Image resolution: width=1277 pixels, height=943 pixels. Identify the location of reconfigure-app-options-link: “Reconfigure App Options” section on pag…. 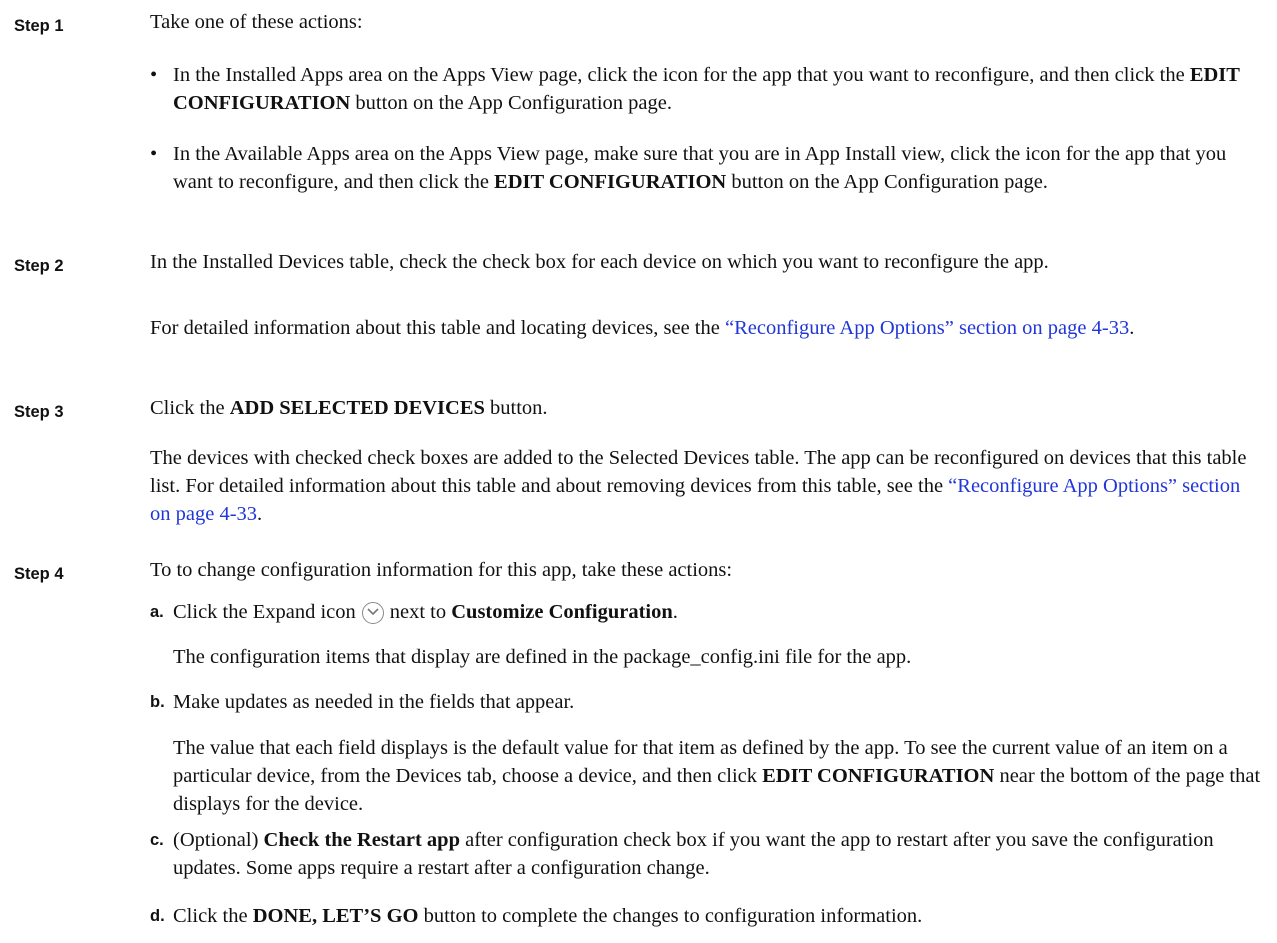
(927, 328).